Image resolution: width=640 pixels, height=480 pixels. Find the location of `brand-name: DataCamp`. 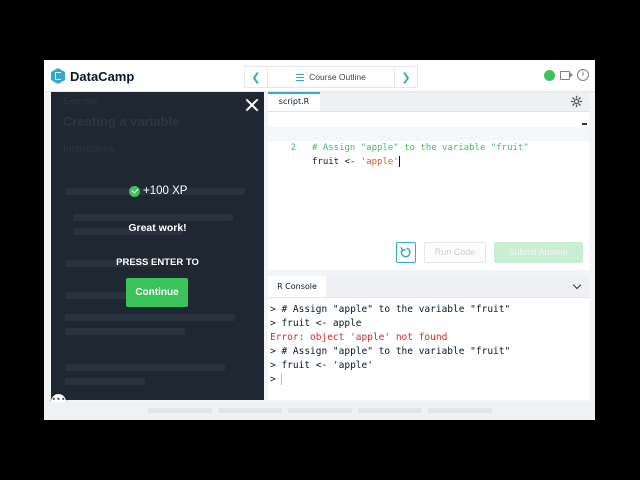

brand-name: DataCamp is located at coordinates (102, 76).